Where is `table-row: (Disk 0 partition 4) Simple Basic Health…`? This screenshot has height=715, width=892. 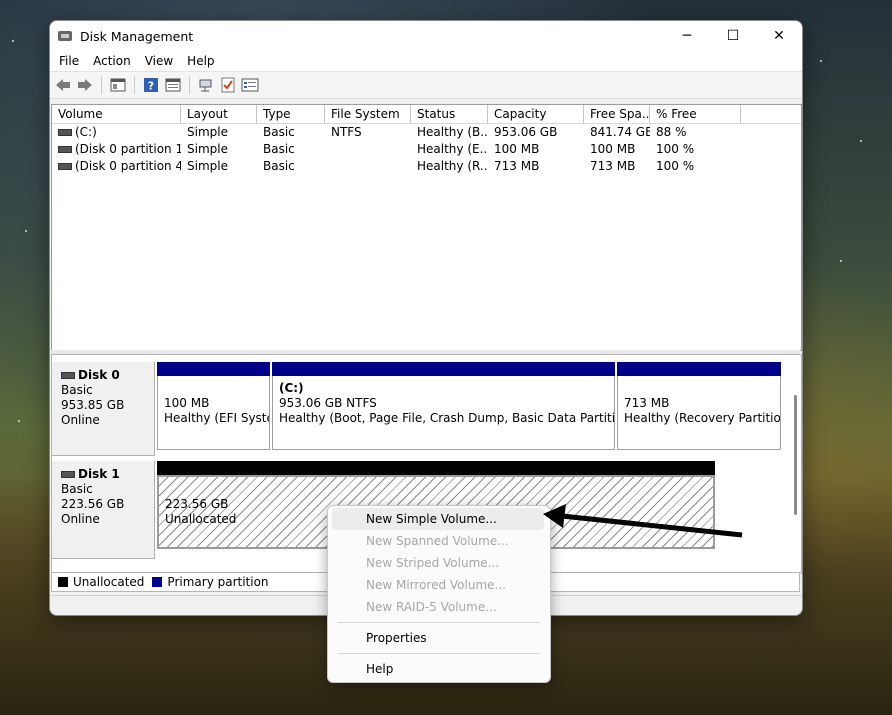
table-row: (Disk 0 partition 4) Simple Basic Health… is located at coordinates (426, 166).